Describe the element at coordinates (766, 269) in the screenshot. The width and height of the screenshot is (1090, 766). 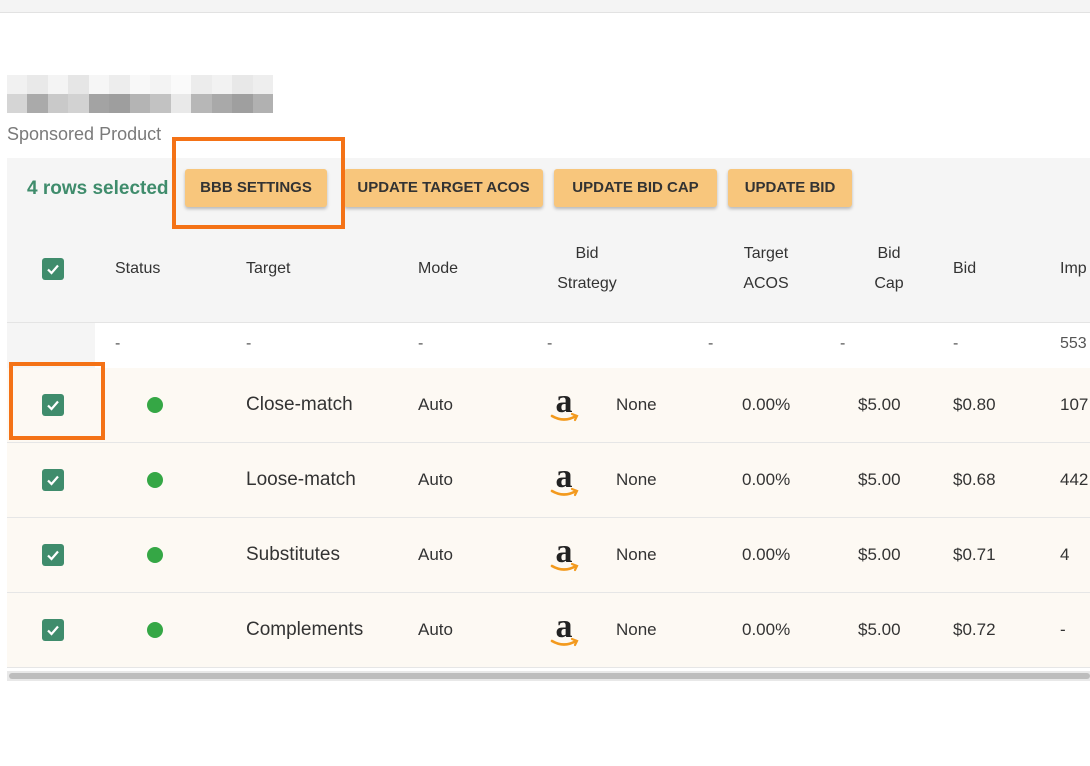
I see `header-target-acos: Target ACOS` at that location.